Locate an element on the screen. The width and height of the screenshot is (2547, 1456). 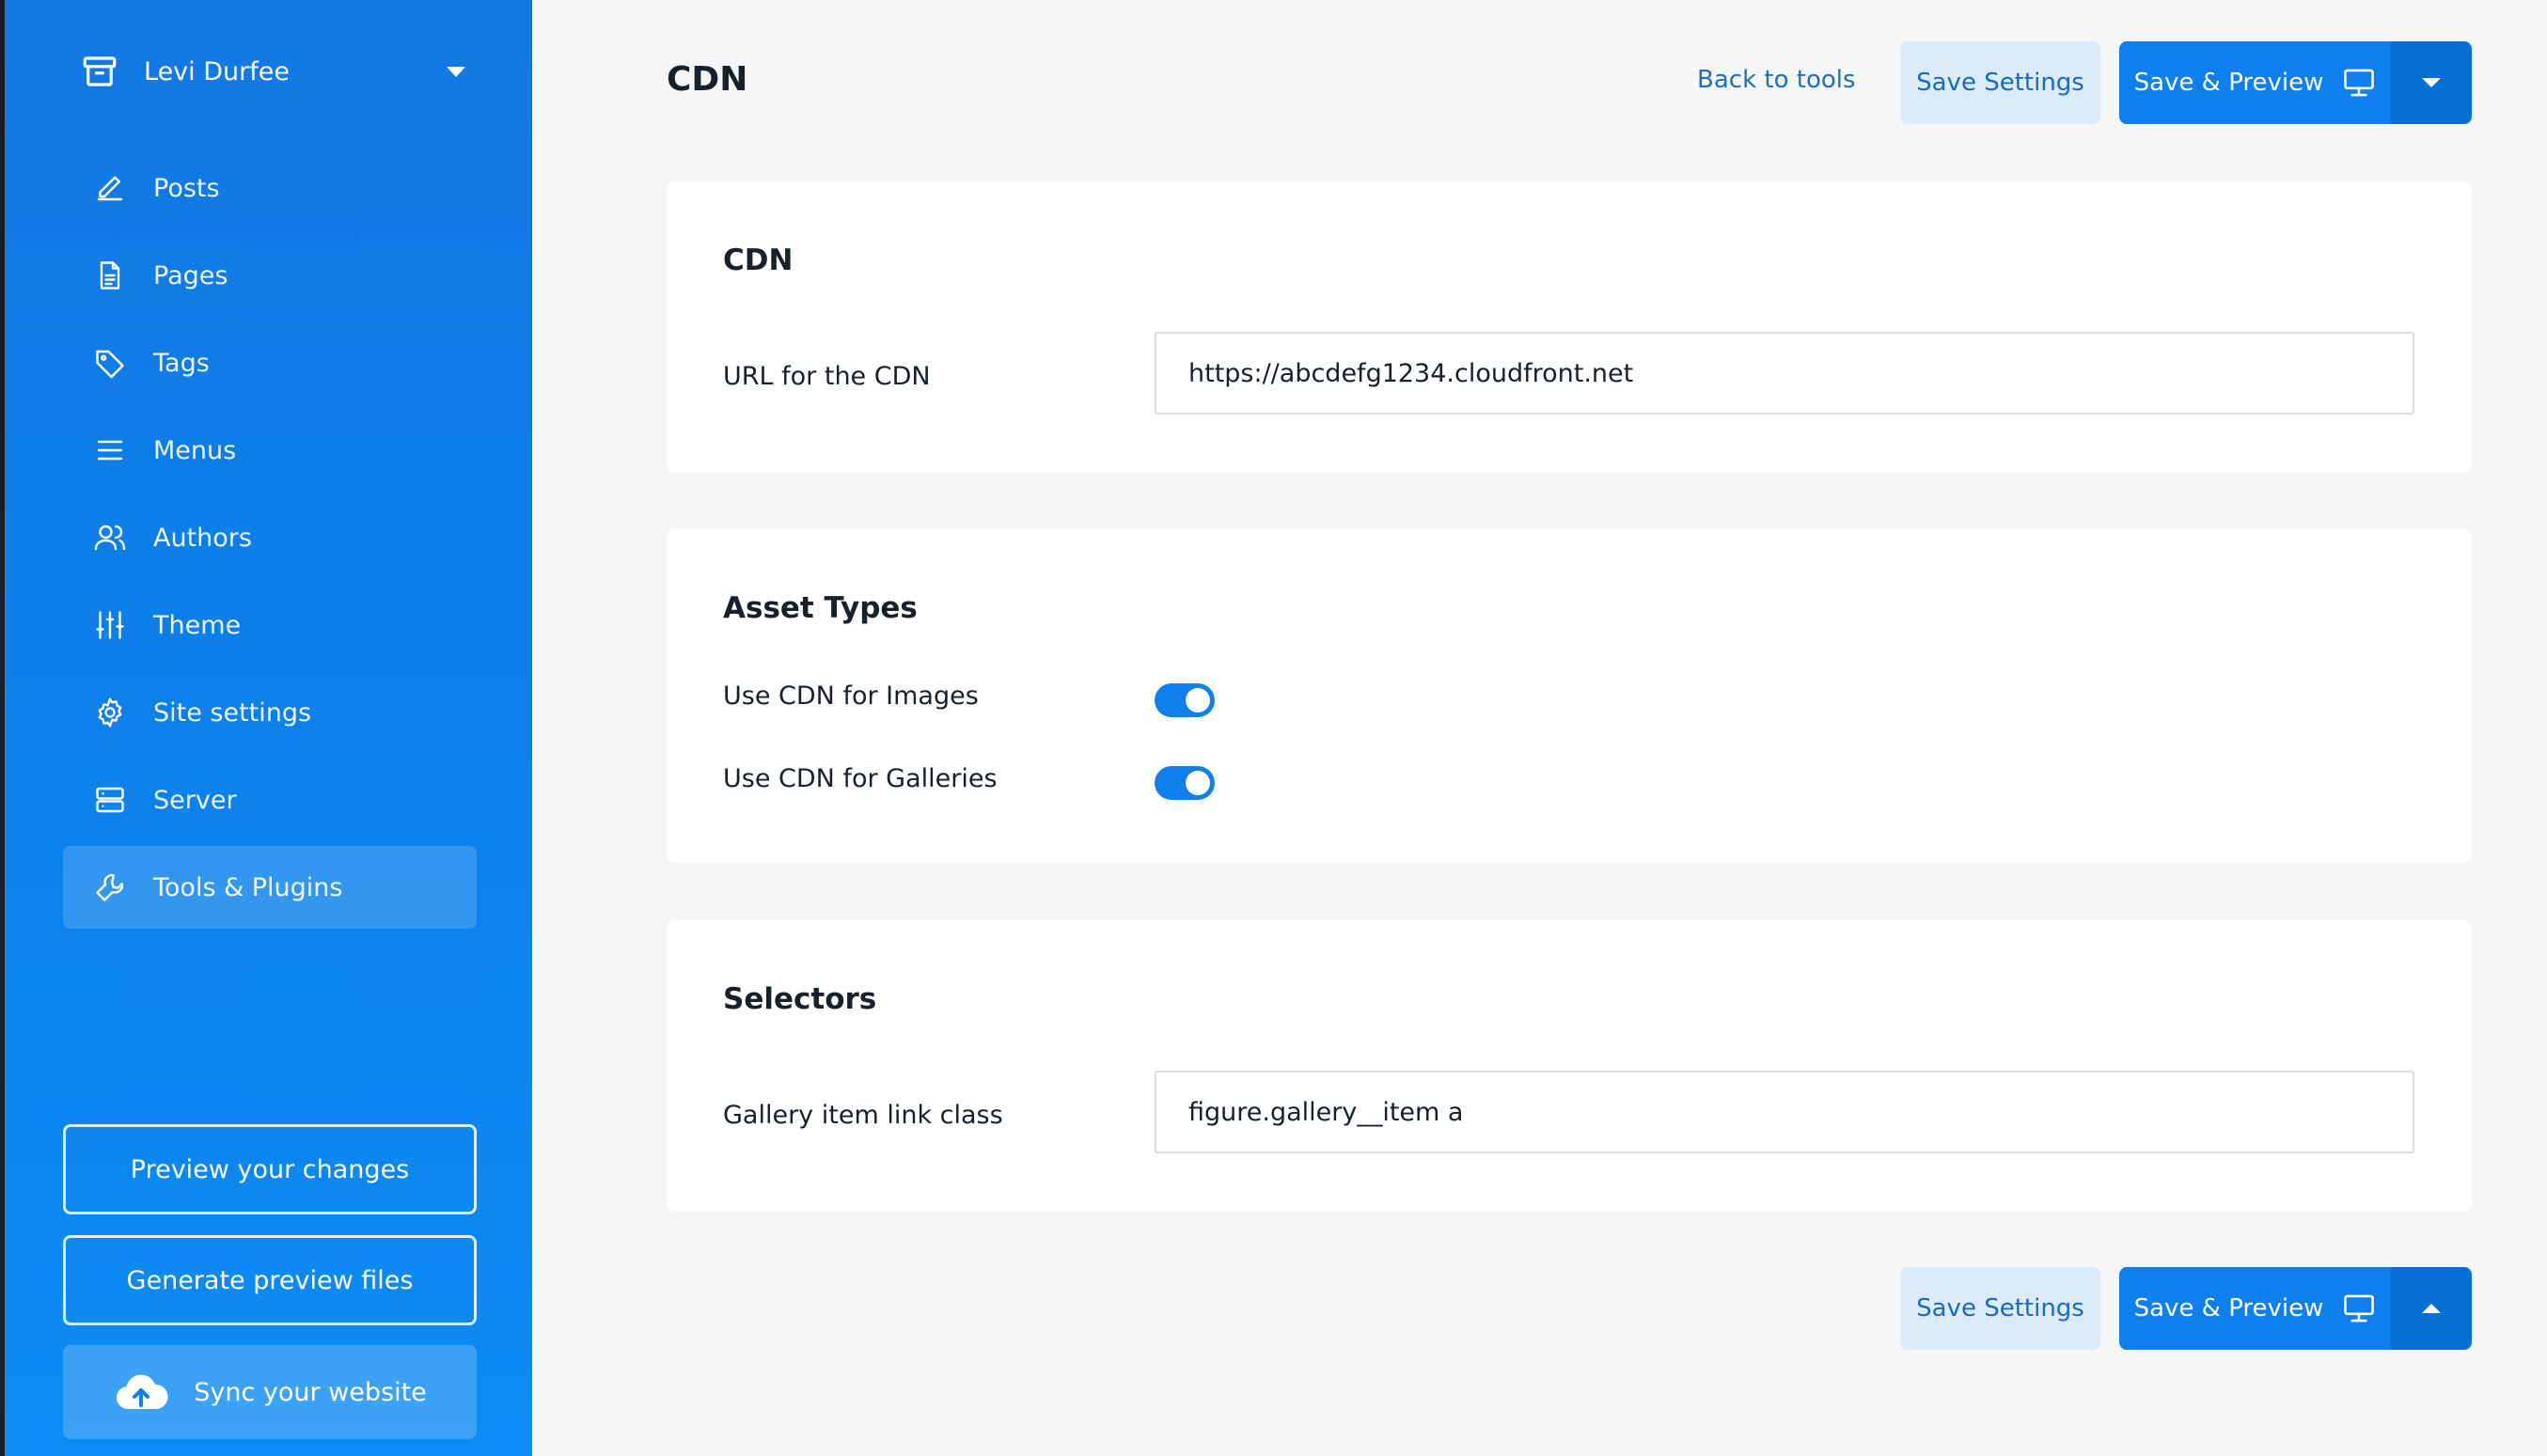
sidebar-item-label: Server is located at coordinates (195, 800).